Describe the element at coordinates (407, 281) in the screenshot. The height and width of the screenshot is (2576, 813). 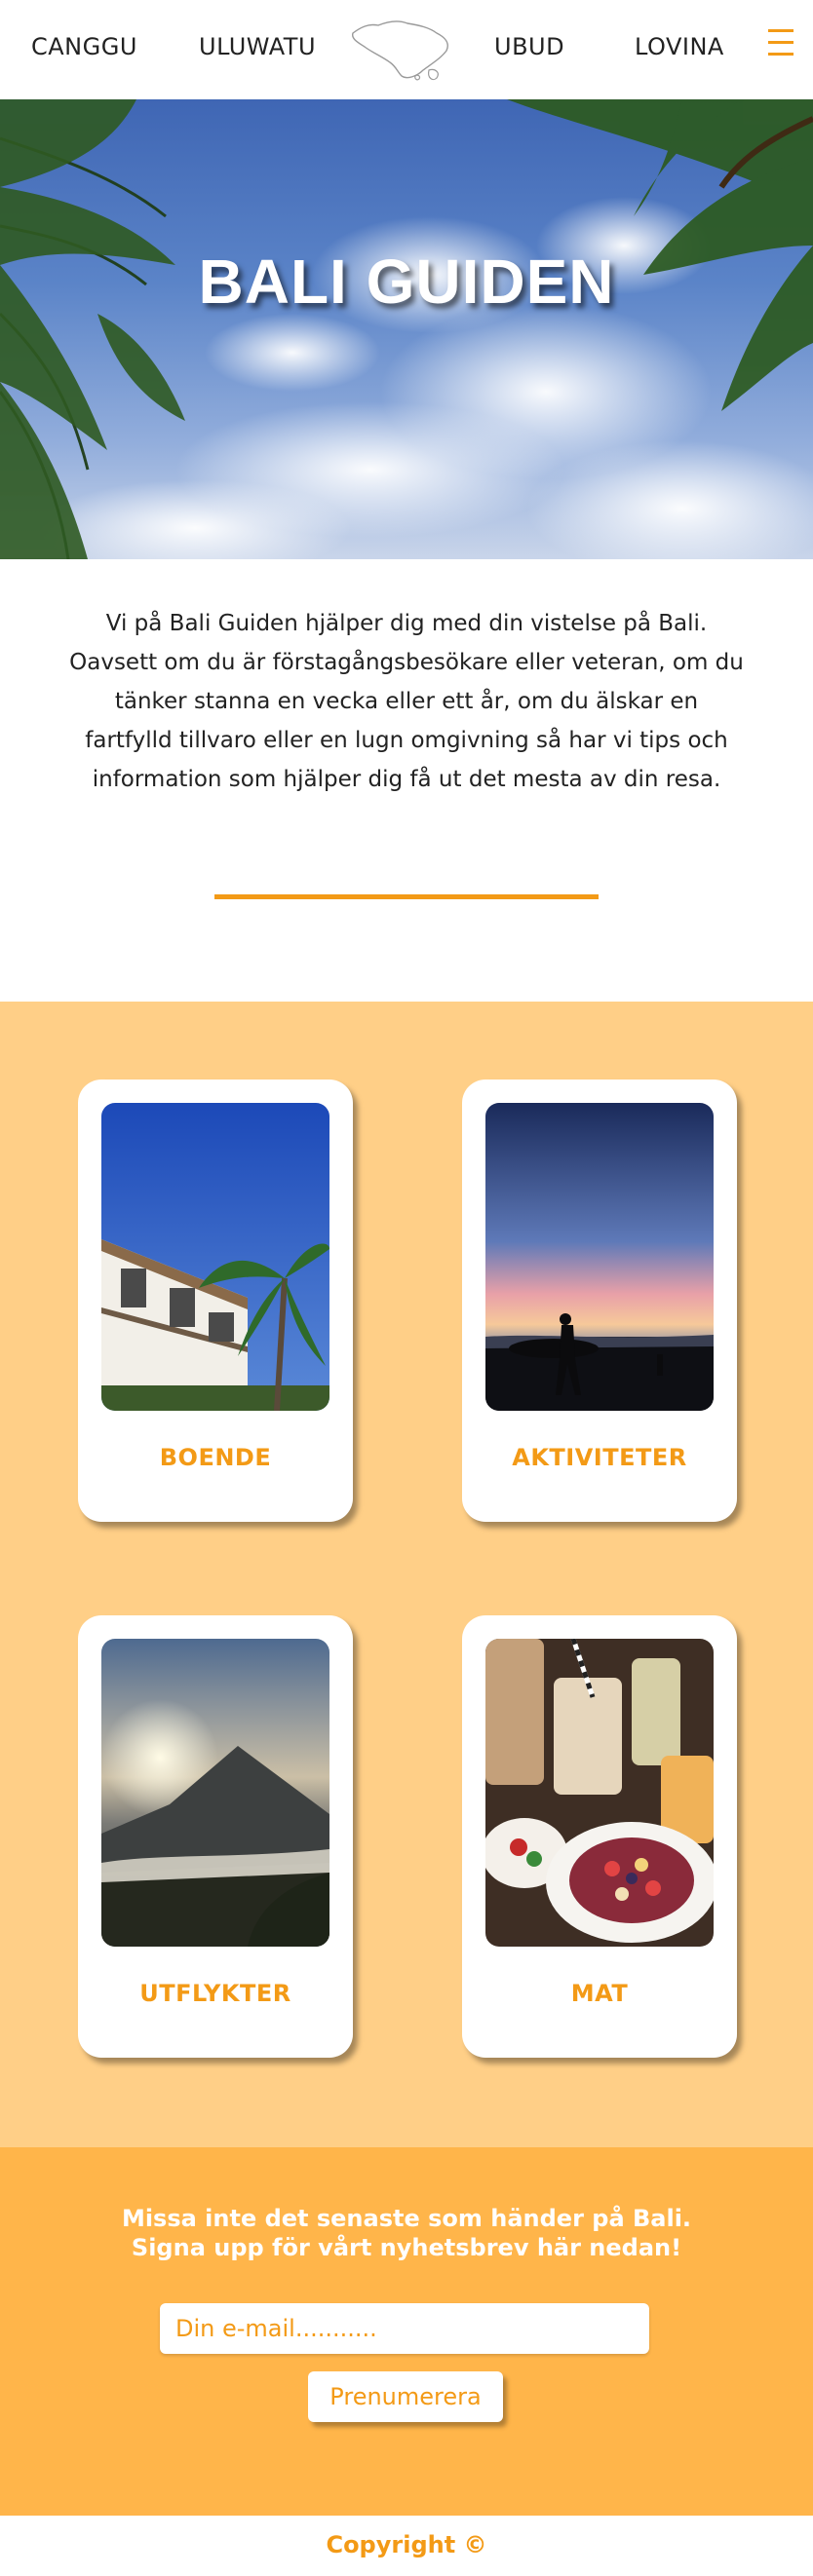
I see `page-title: BALI GUIDEN` at that location.